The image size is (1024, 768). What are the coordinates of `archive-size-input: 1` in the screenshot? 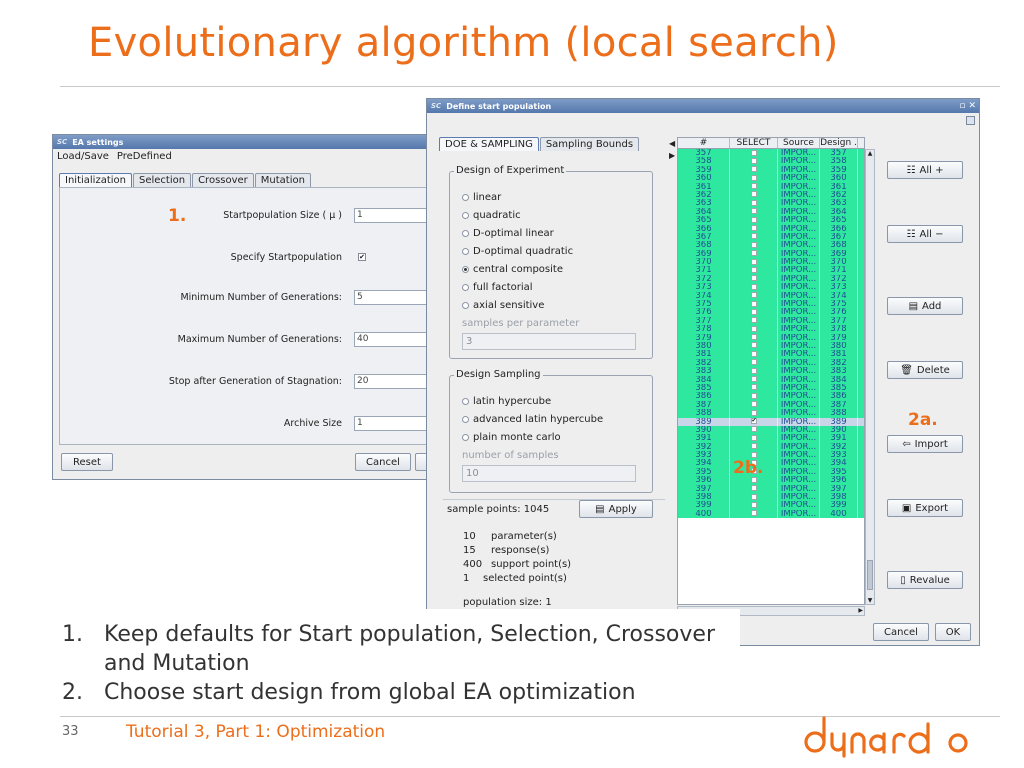 It's located at (392, 423).